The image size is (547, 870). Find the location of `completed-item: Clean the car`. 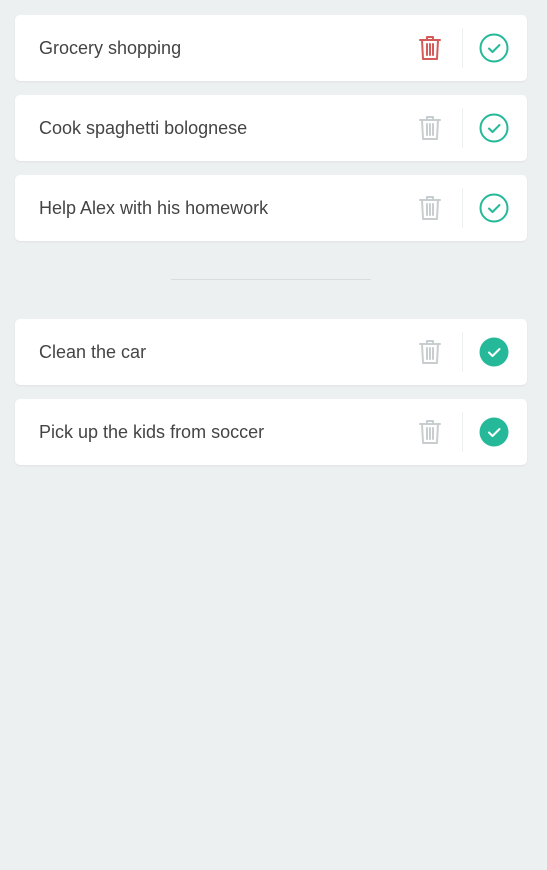

completed-item: Clean the car is located at coordinates (271, 352).